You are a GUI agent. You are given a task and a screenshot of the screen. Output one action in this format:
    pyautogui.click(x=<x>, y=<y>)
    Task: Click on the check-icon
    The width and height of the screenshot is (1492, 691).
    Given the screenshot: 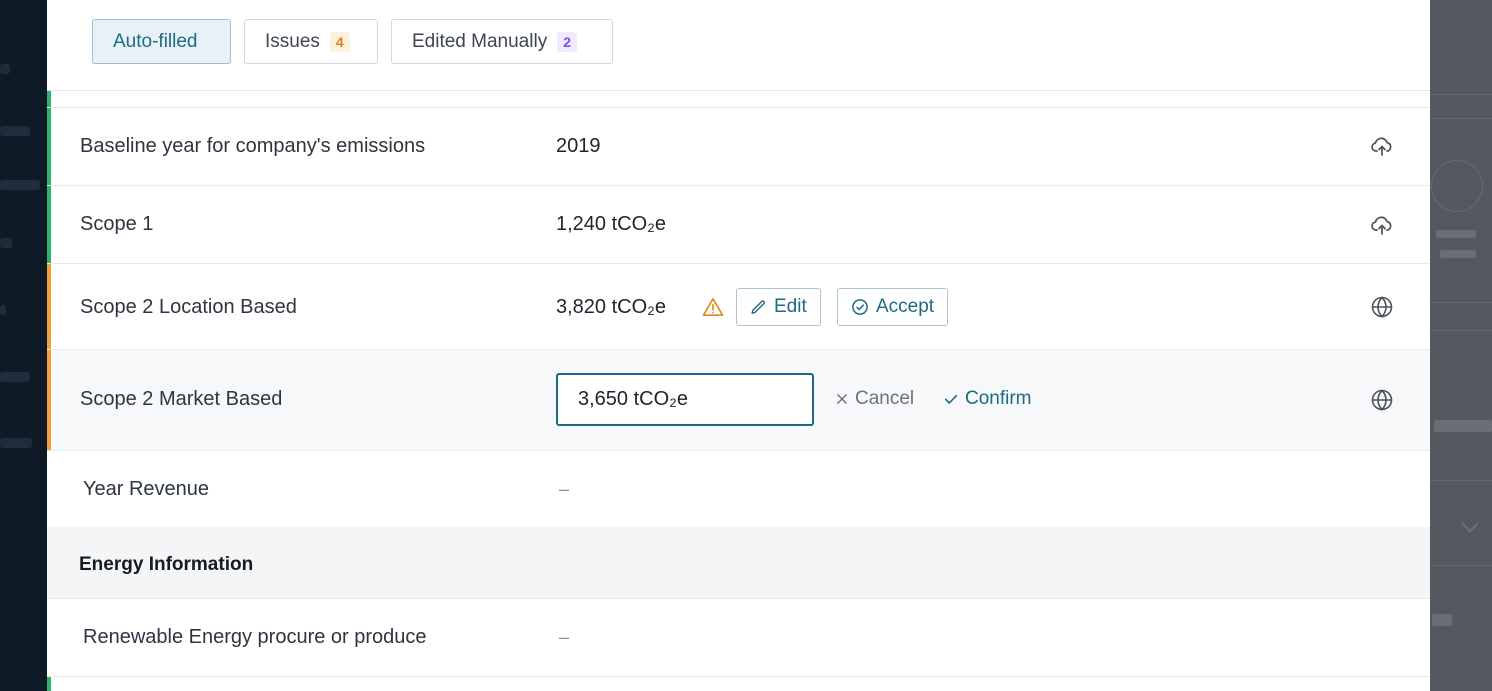 What is the action you would take?
    pyautogui.click(x=951, y=399)
    